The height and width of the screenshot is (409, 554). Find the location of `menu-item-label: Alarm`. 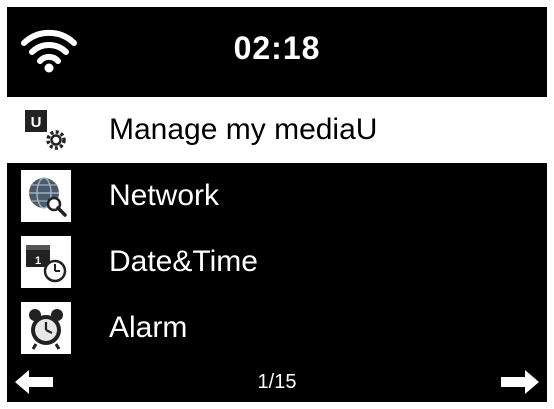

menu-item-label: Alarm is located at coordinates (148, 327).